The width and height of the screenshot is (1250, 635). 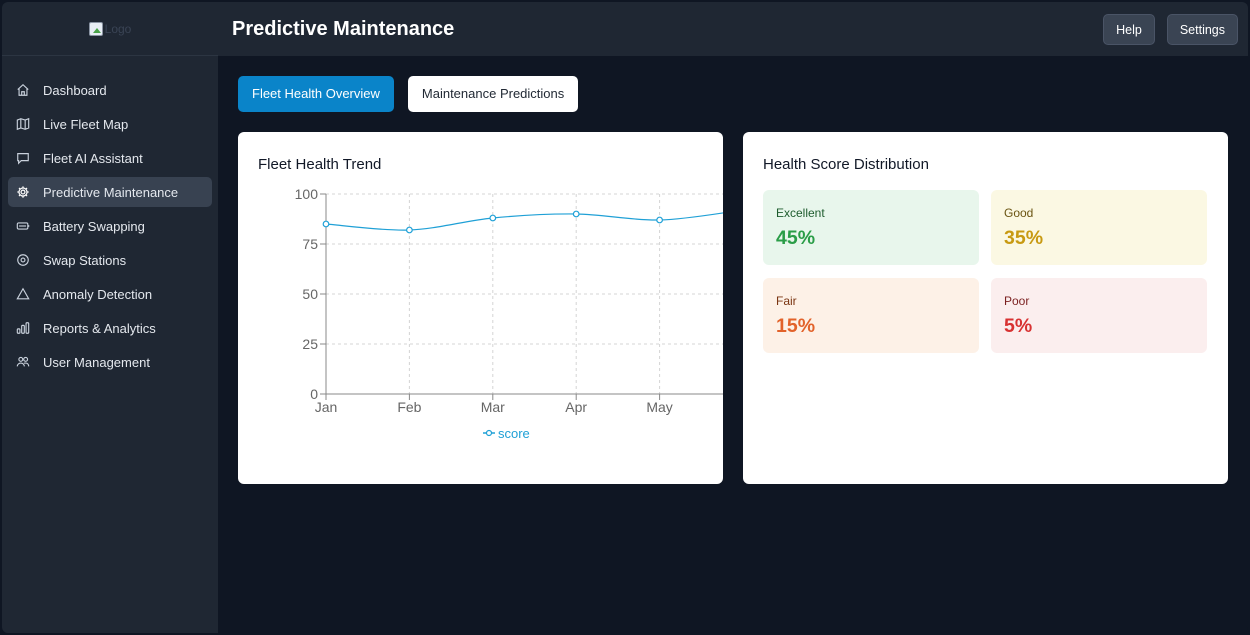 I want to click on sidebar-item-live-fleet-map: Live Fleet Map, so click(x=110, y=124).